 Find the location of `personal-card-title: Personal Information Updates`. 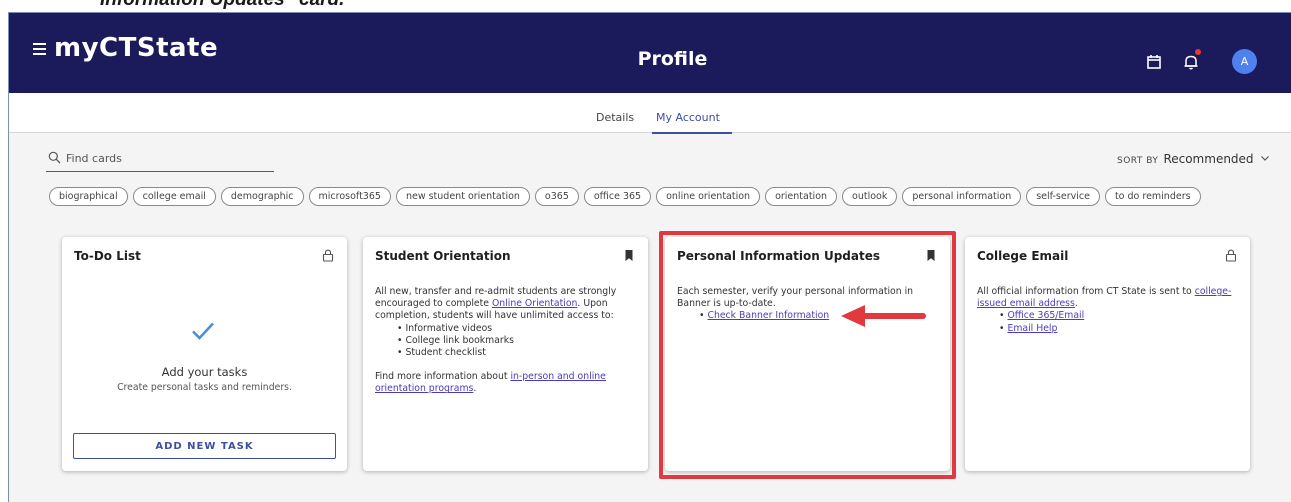

personal-card-title: Personal Information Updates is located at coordinates (779, 256).